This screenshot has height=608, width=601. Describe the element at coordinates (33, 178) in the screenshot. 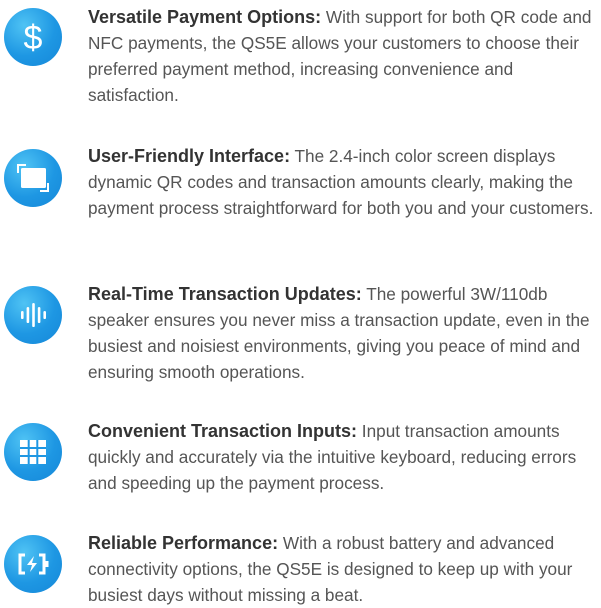

I see `screen-icon` at that location.